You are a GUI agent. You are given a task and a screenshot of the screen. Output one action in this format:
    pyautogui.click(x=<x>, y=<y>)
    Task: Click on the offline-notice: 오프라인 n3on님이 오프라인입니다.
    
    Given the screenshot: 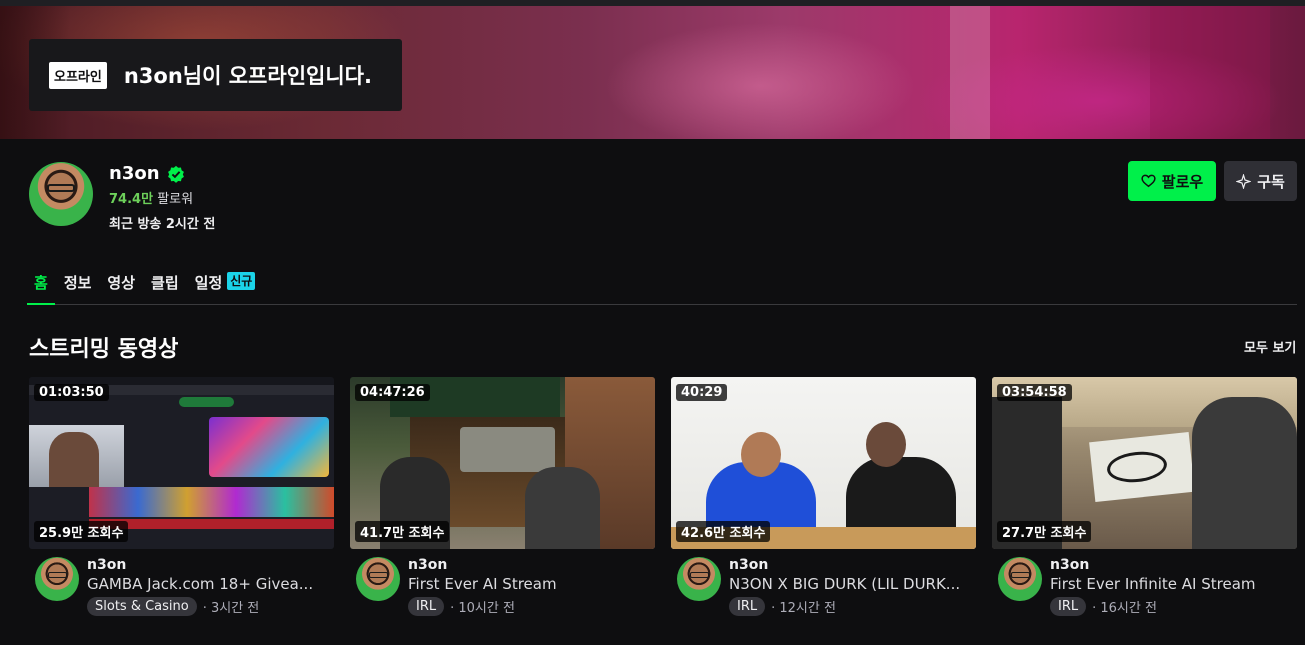 What is the action you would take?
    pyautogui.click(x=215, y=75)
    